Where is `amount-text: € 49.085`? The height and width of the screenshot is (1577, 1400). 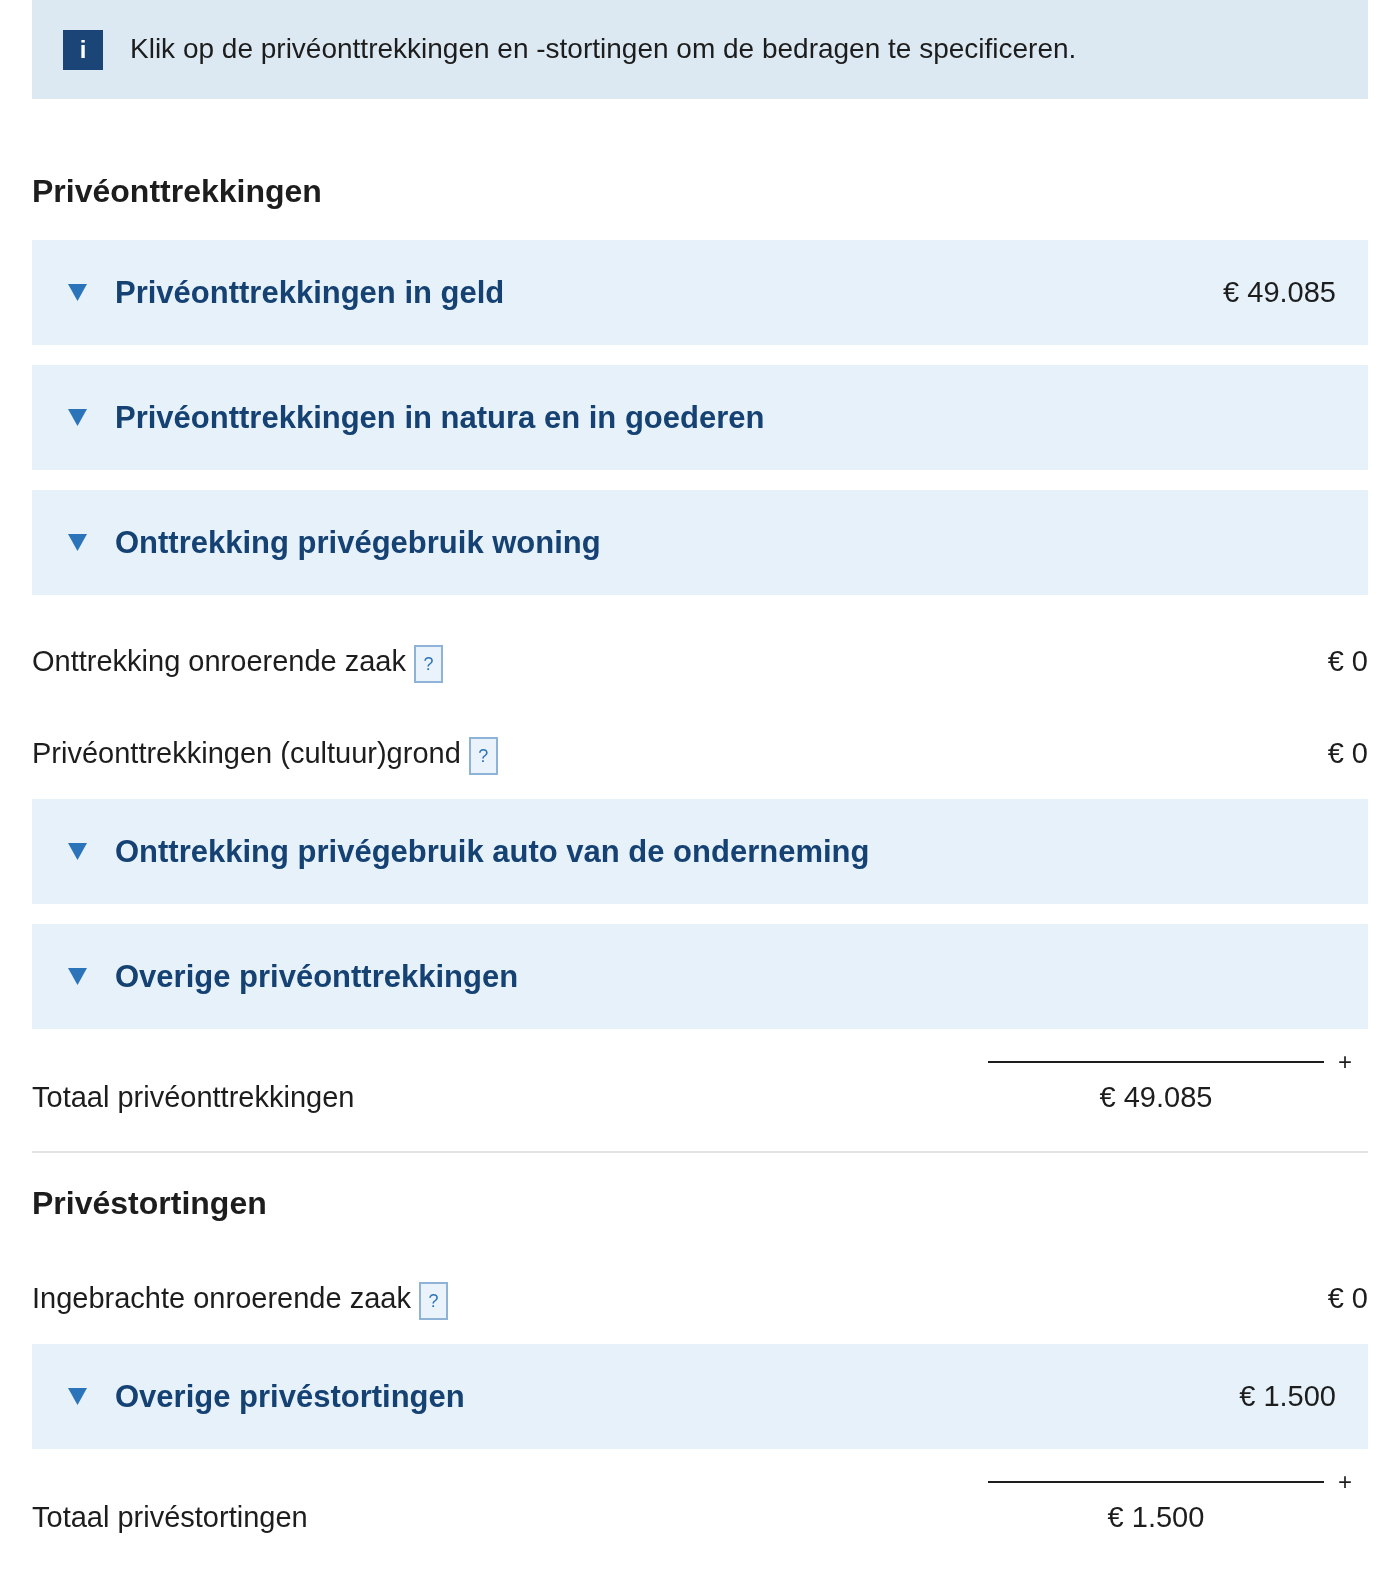
amount-text: € 49.085 is located at coordinates (1279, 292).